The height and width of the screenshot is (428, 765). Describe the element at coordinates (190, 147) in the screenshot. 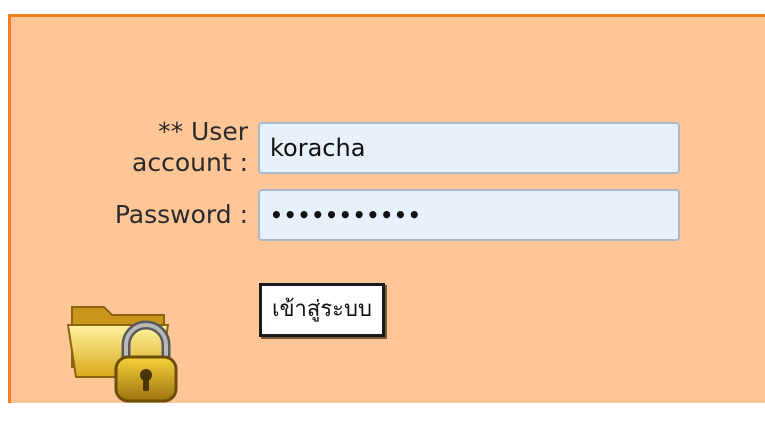

I see `username-label: ** User account :` at that location.